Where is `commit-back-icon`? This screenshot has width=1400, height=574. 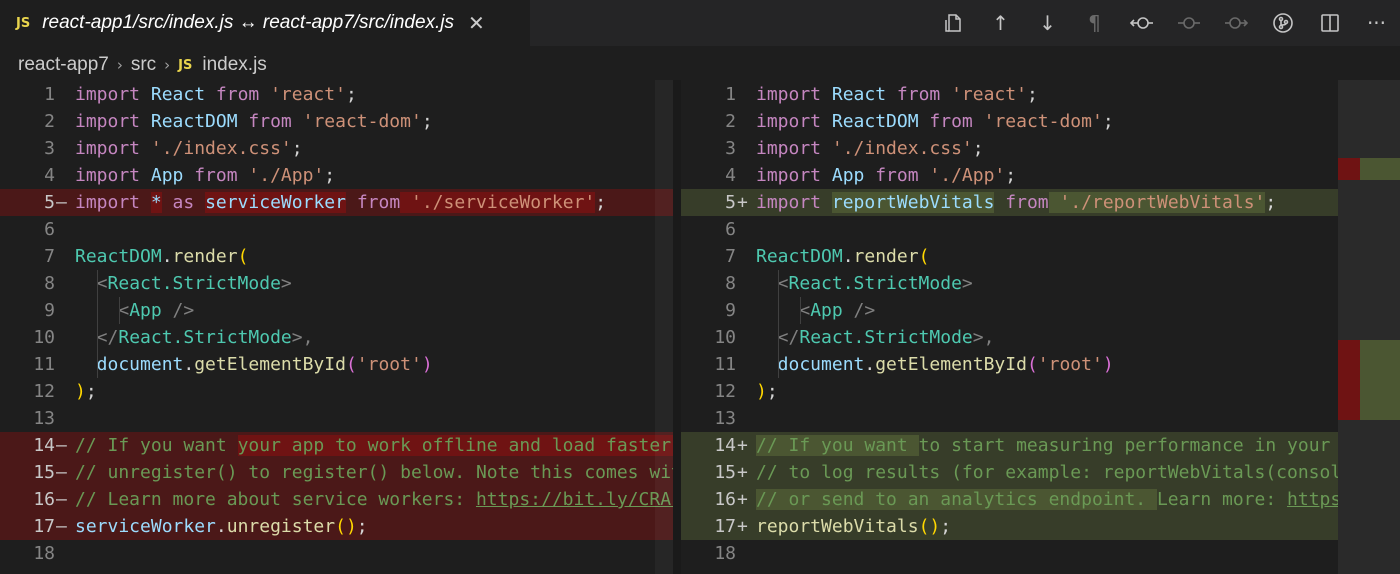 commit-back-icon is located at coordinates (1141, 23).